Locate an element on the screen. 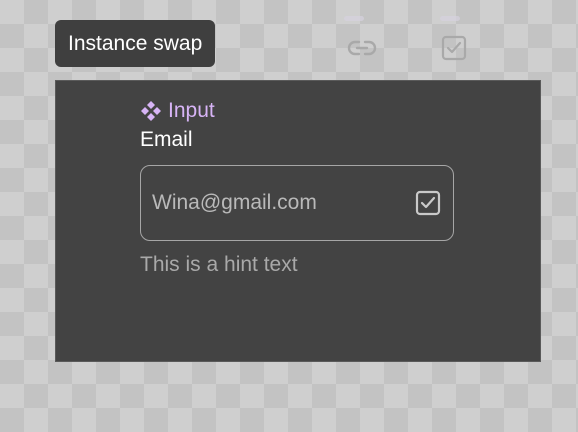 The image size is (578, 432). instance-swap-tag: Instance swap is located at coordinates (135, 43).